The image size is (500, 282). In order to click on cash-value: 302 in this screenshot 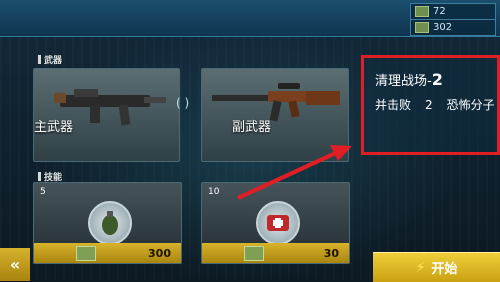, I will do `click(443, 27)`.